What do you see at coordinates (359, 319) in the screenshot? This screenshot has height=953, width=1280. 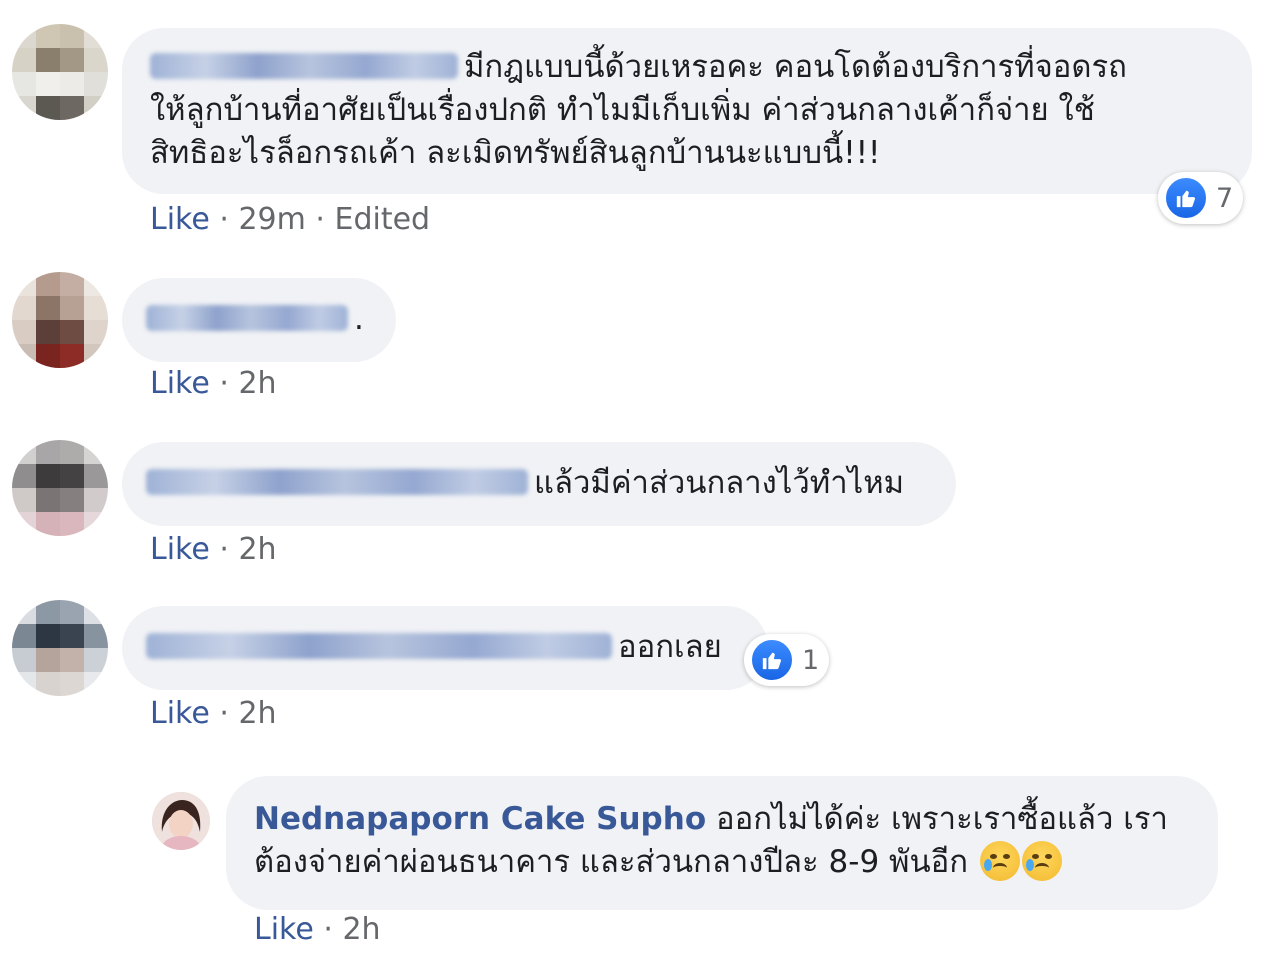 I see `comment-text: .` at bounding box center [359, 319].